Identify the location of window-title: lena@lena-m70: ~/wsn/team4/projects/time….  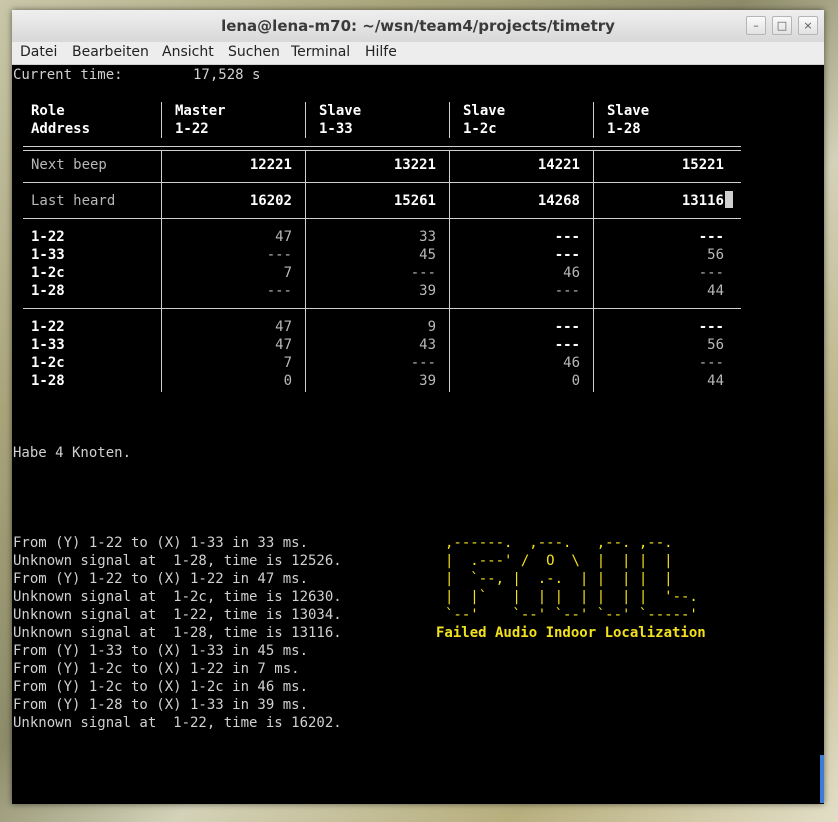
(418, 26).